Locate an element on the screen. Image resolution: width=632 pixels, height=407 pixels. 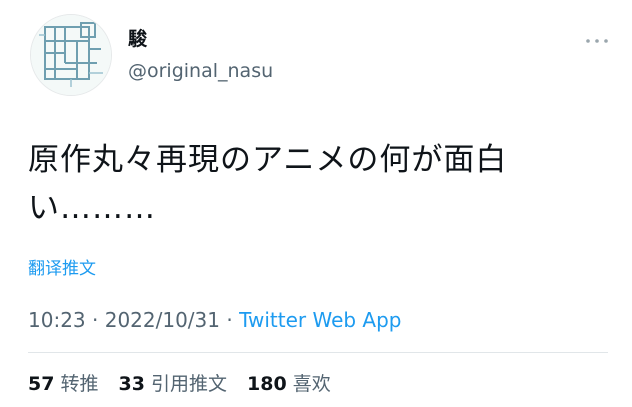
quotes-label: 引用推文 is located at coordinates (188, 384).